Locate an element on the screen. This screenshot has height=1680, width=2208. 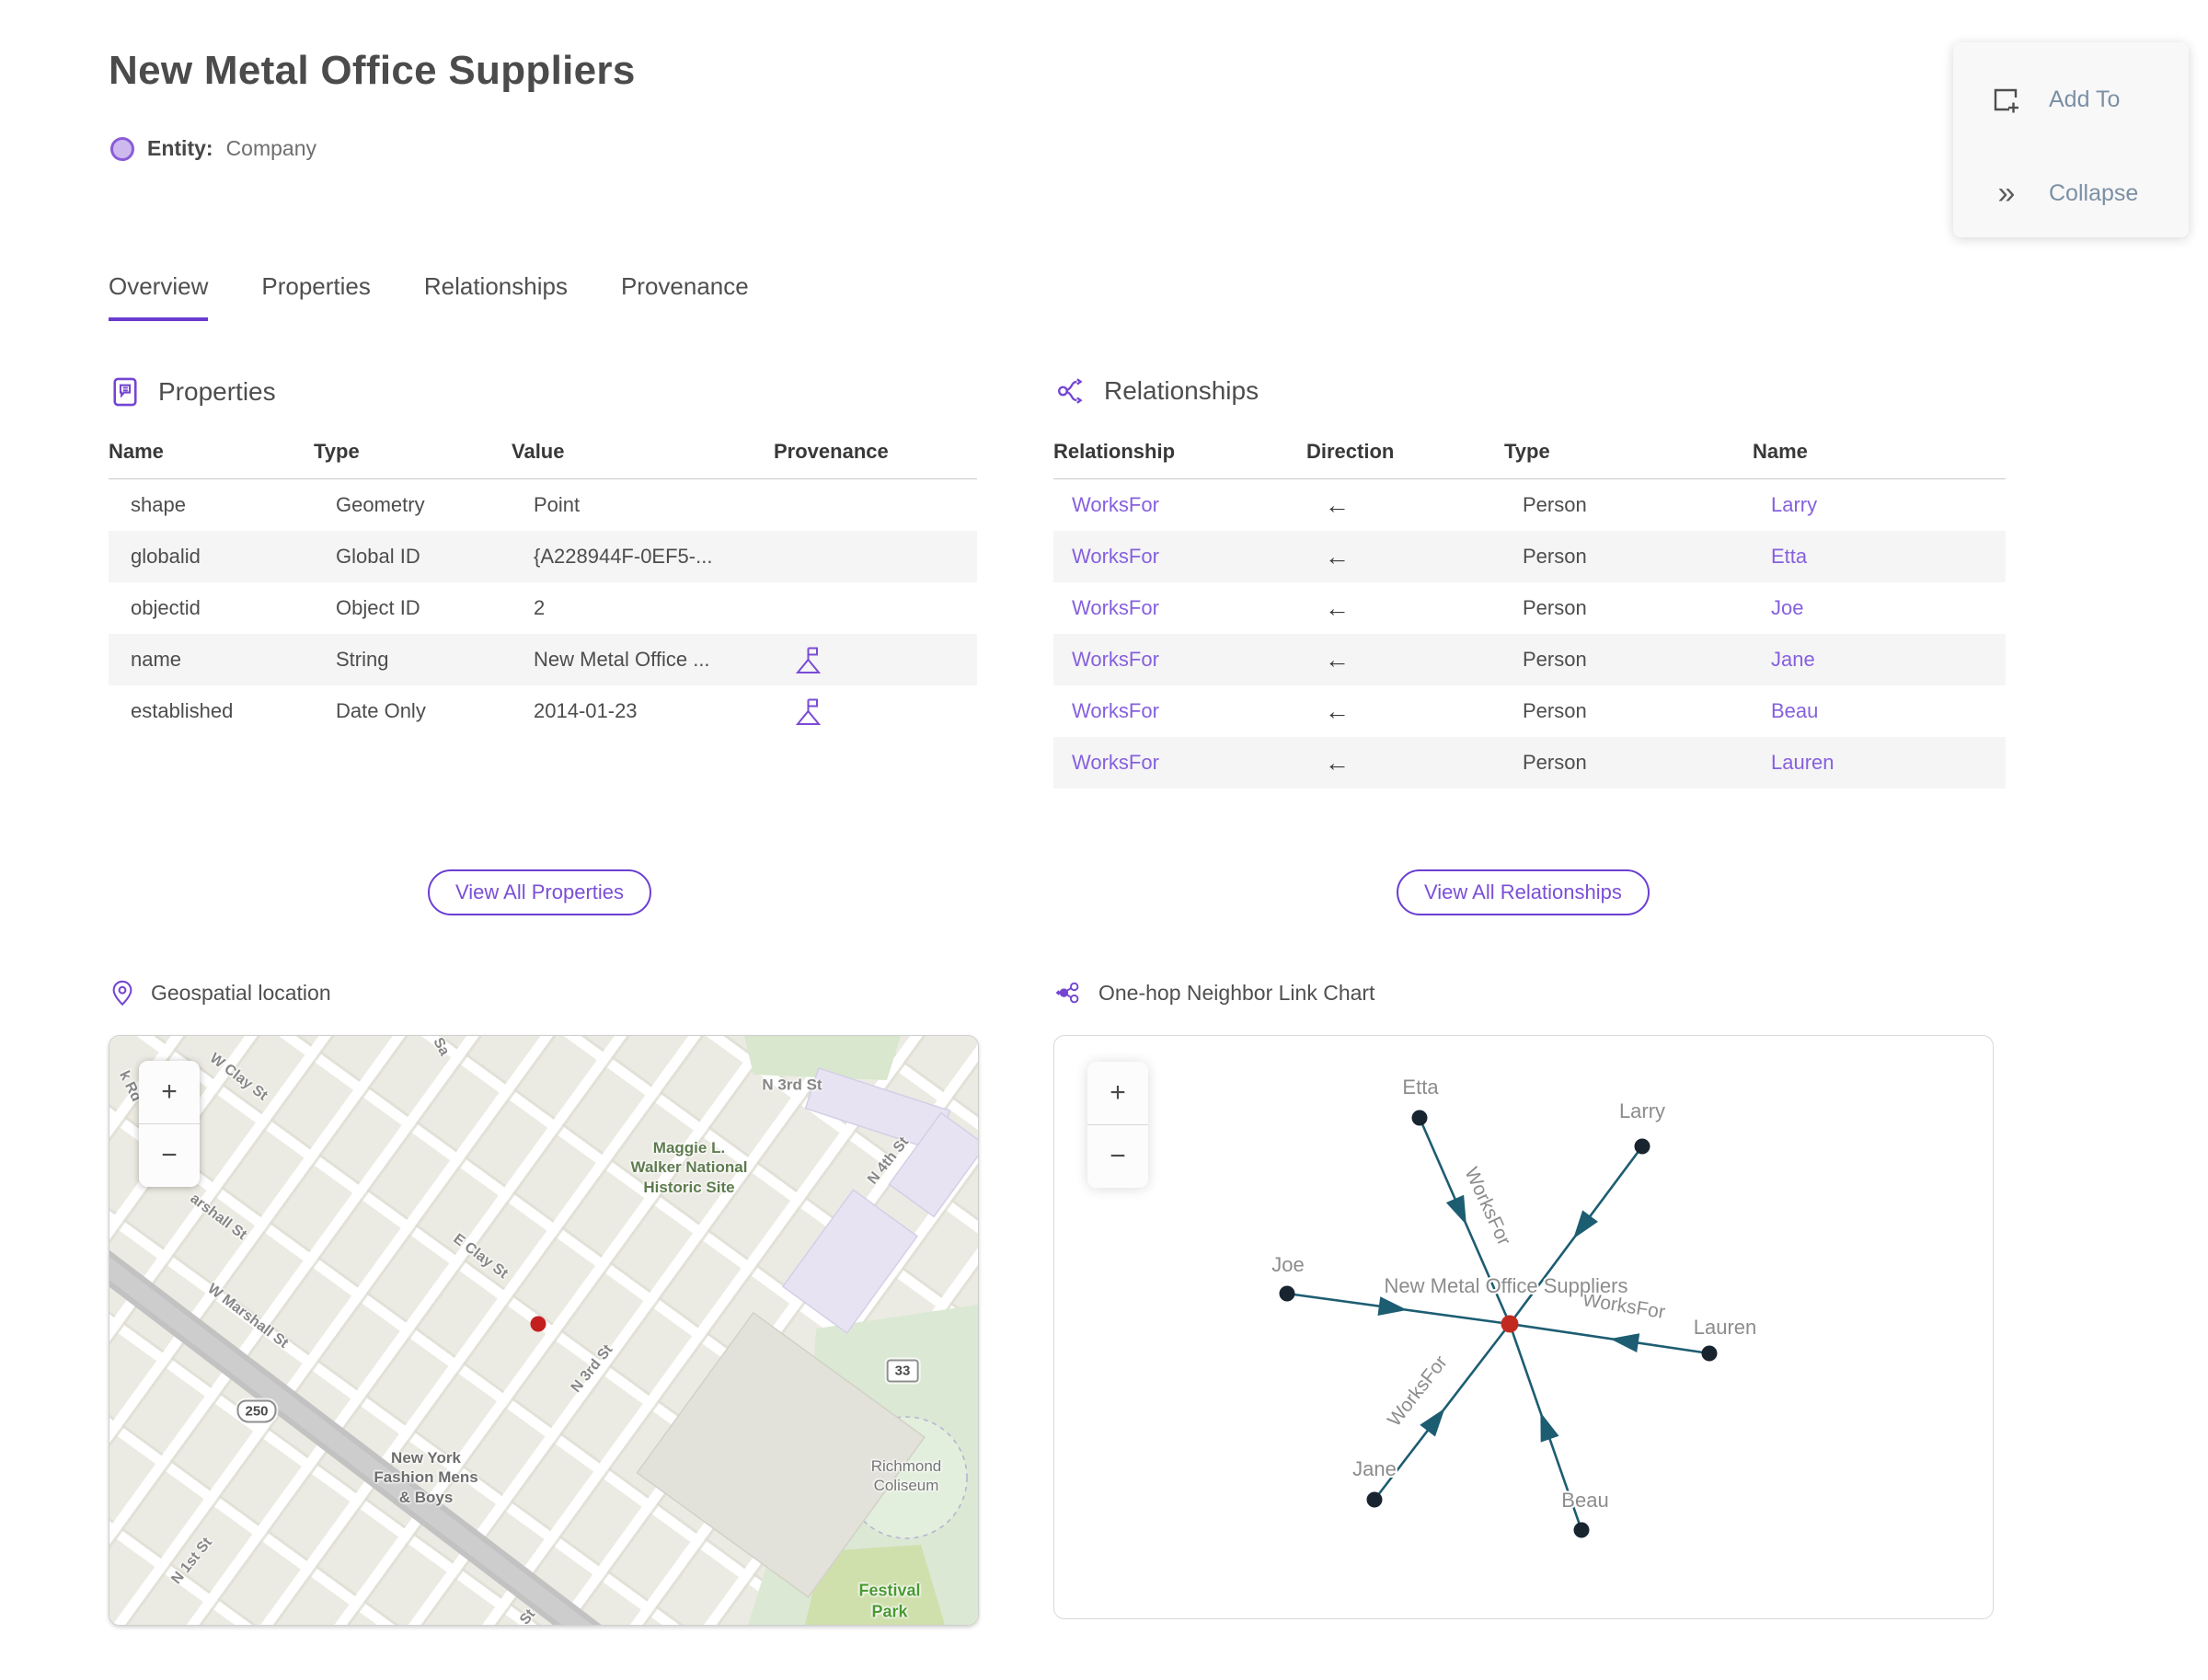
properties-table-header: Name Type Value Provenance is located at coordinates (543, 459).